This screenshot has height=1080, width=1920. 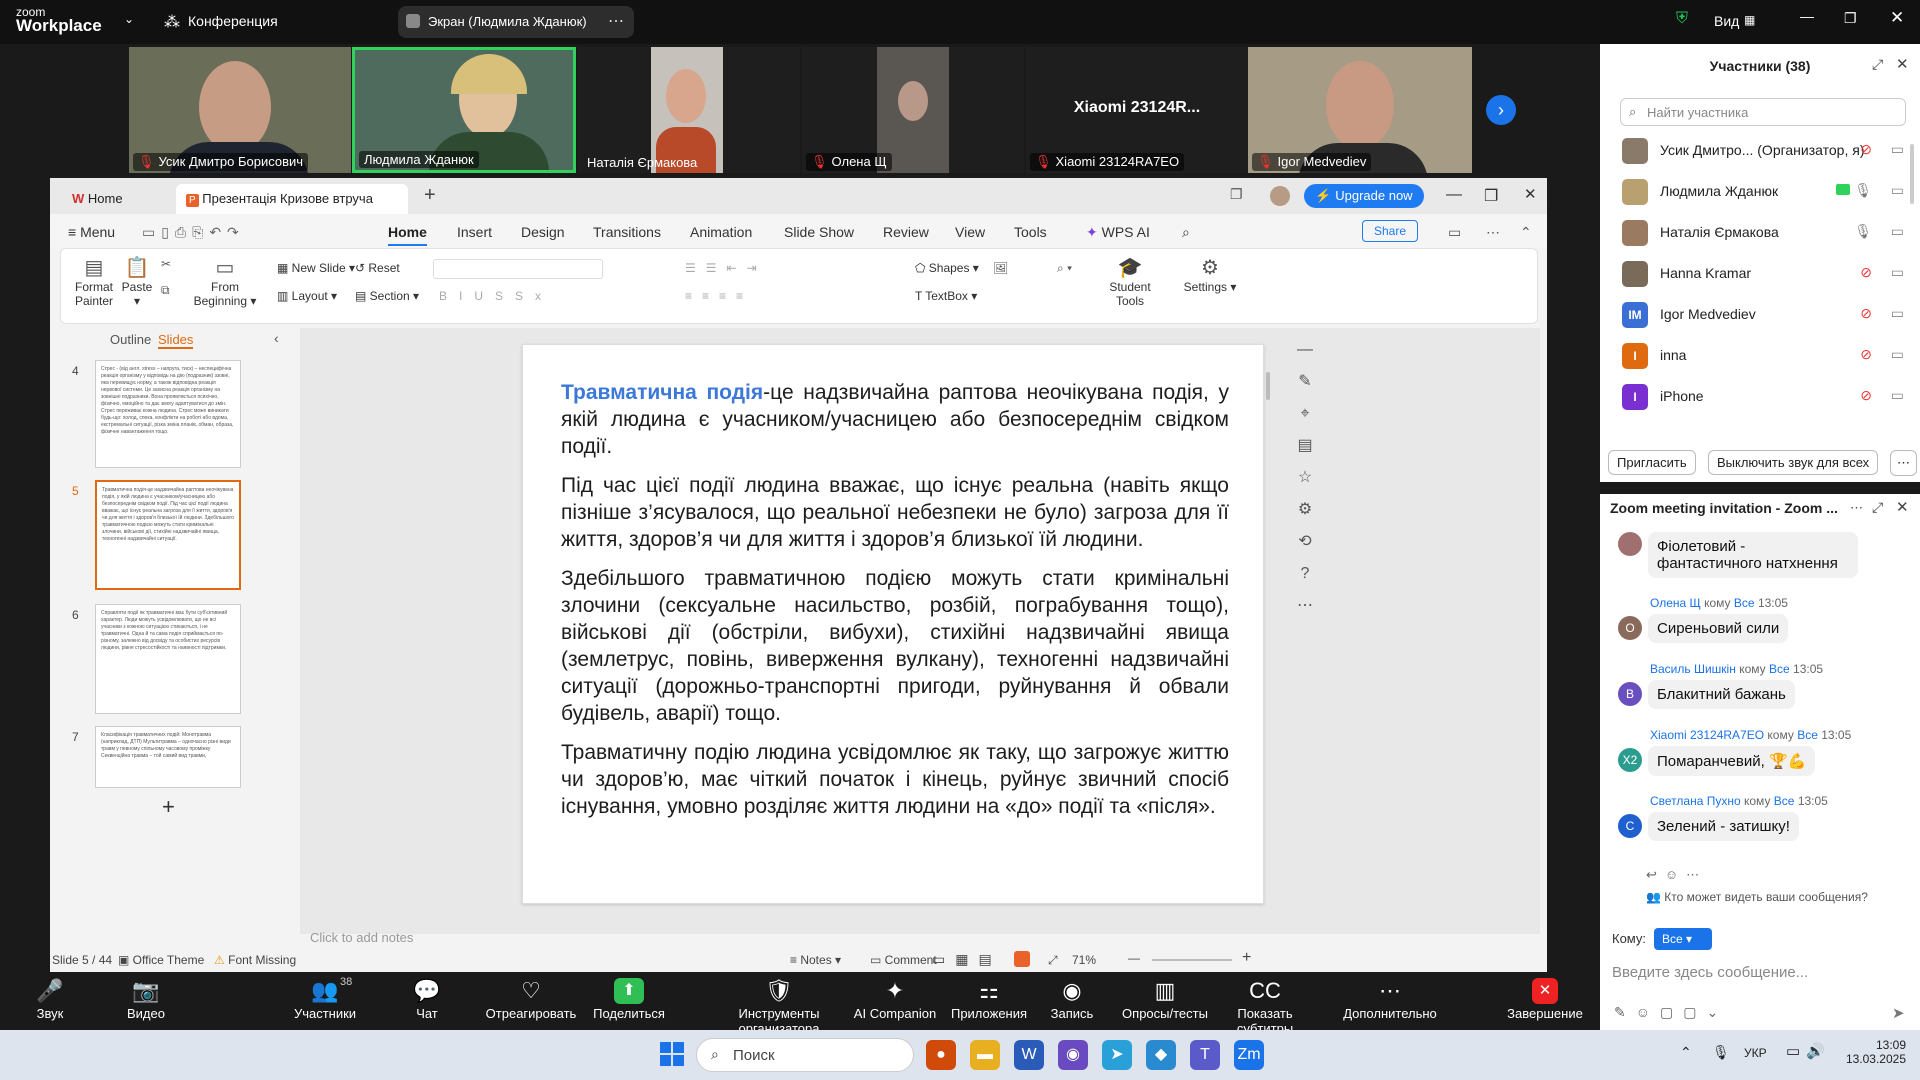 I want to click on clock: 13:09 13.03.2025, so click(x=1871, y=1052).